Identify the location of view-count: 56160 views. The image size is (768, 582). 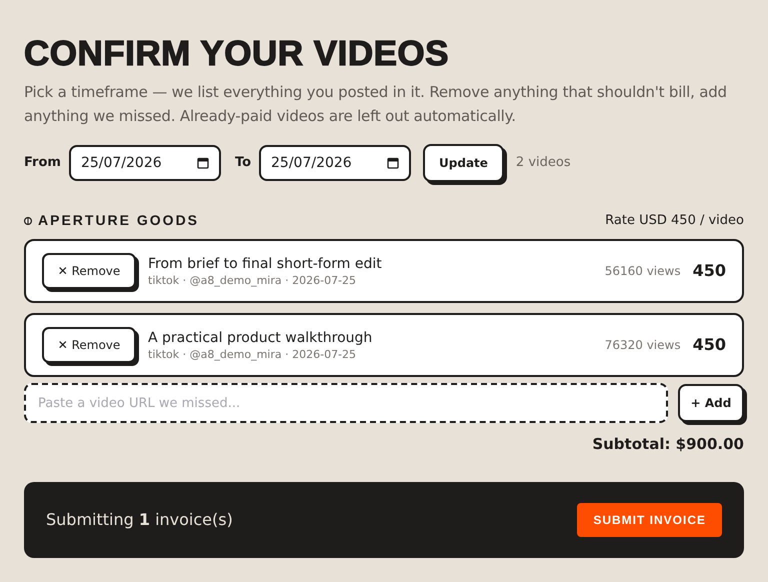
(642, 271).